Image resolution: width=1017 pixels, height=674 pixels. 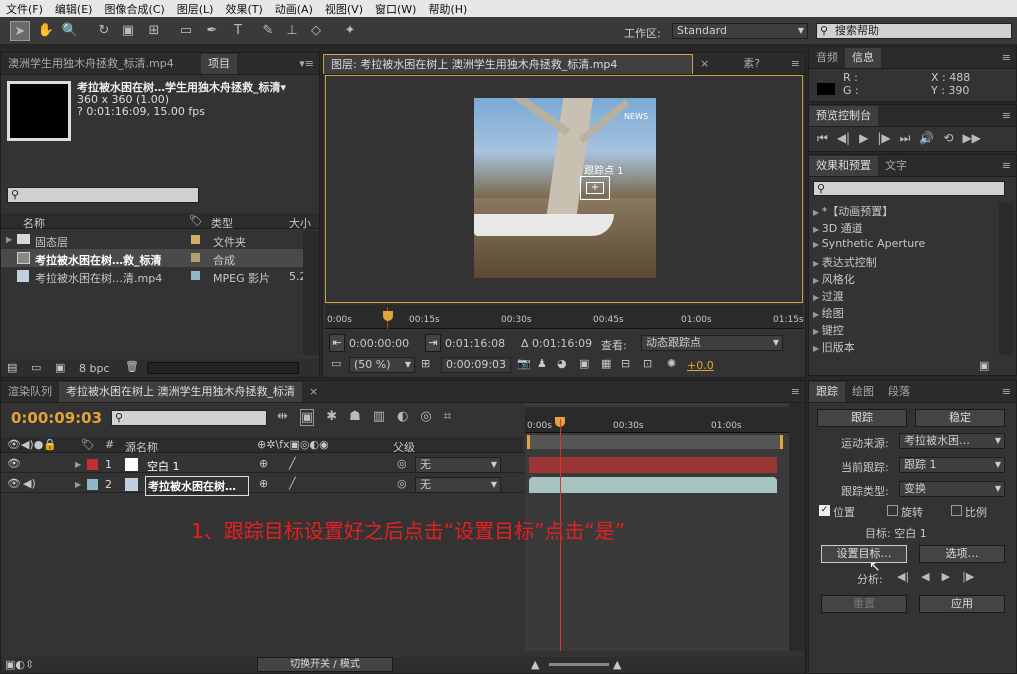 What do you see at coordinates (222, 223) in the screenshot?
I see `col-type: 类型` at bounding box center [222, 223].